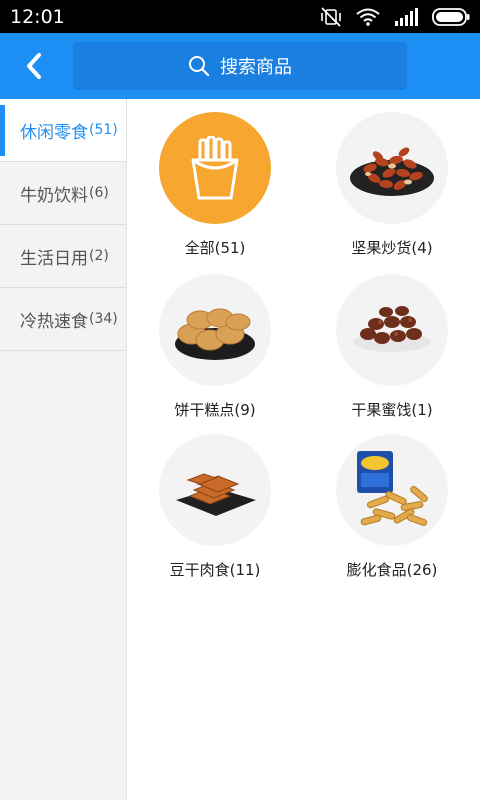 The image size is (480, 800). What do you see at coordinates (99, 193) in the screenshot?
I see `sidebar-item-count: (6)` at bounding box center [99, 193].